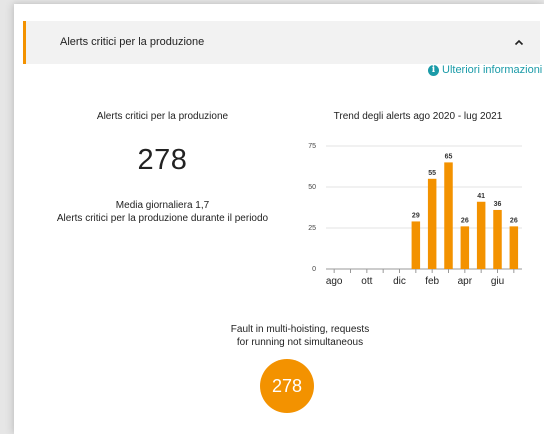  I want to click on trend-chart: 0 25 50 75 29 55 65 26 41 36 26 ago ott dic feb apr giu, so click(415, 215).